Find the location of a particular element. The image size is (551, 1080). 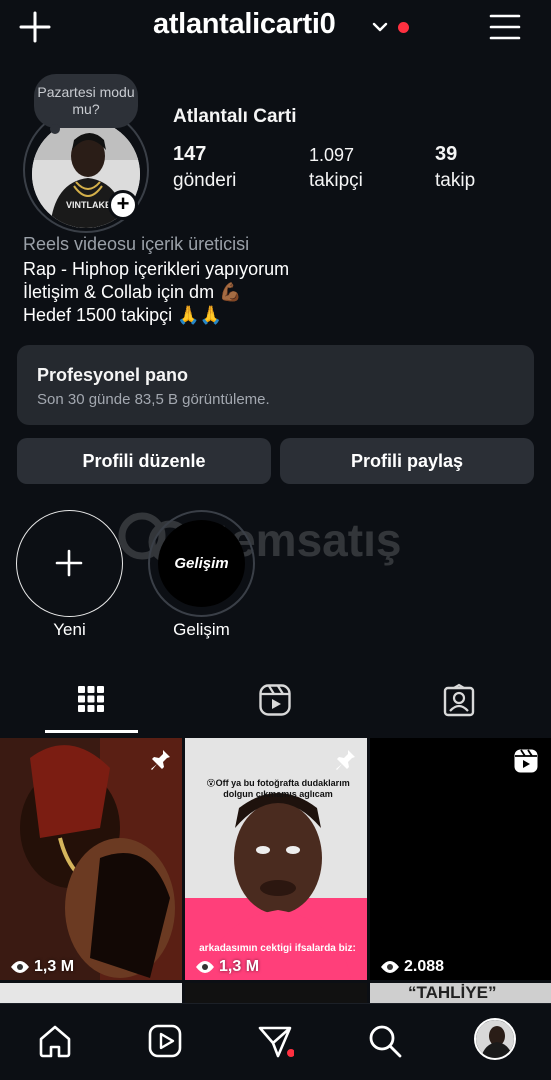

note-bubble: Pazartesi modu mu? is located at coordinates (86, 101).